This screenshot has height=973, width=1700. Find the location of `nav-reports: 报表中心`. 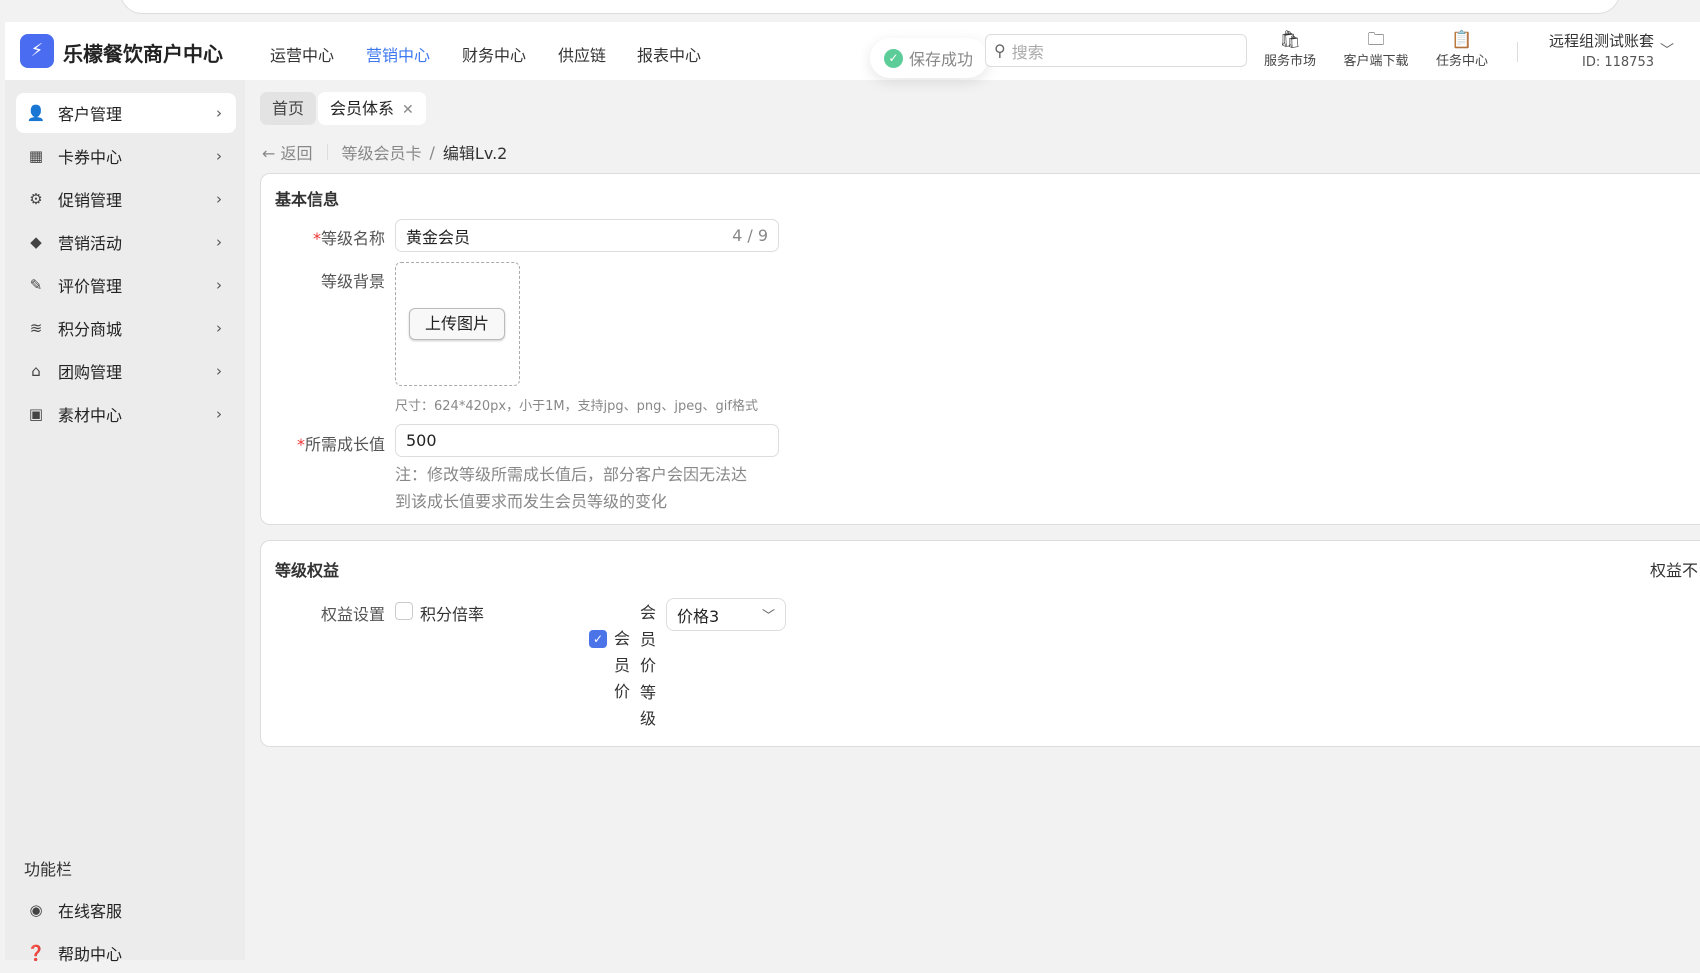

nav-reports: 报表中心 is located at coordinates (669, 54).